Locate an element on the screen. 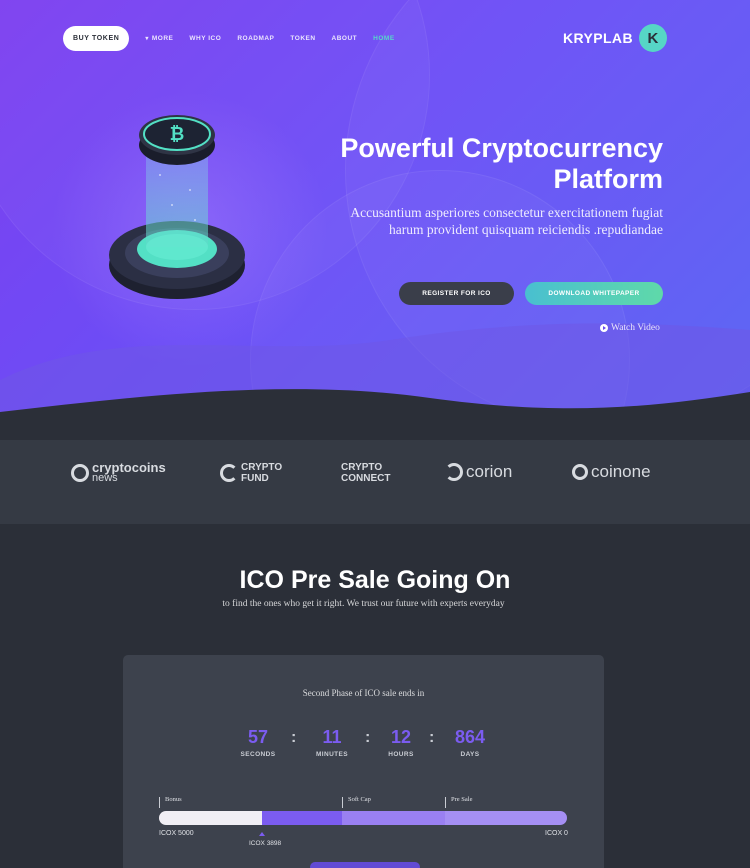  partner-logo-crypto-connect: CRYPTO CONNECT is located at coordinates (365, 473).